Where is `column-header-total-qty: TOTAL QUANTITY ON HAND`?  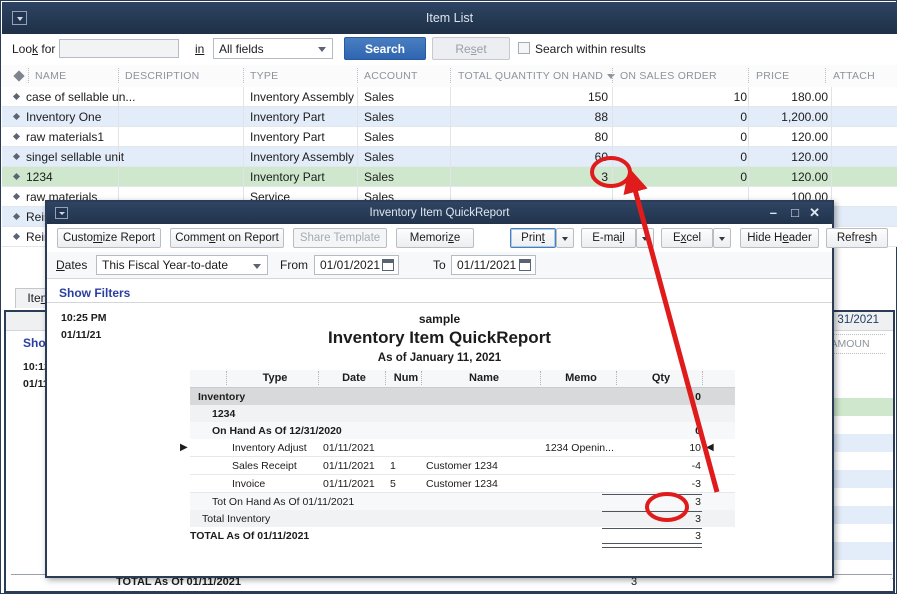 column-header-total-qty: TOTAL QUANTITY ON HAND is located at coordinates (537, 76).